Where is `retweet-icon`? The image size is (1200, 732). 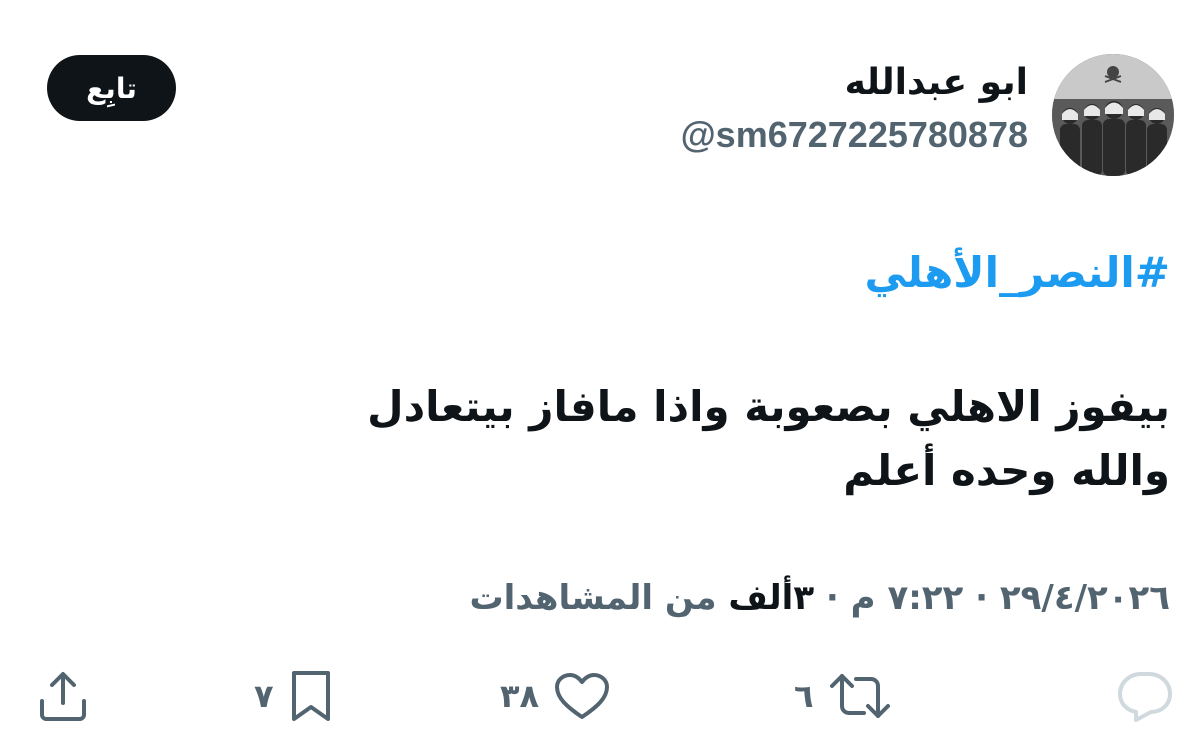 retweet-icon is located at coordinates (859, 696).